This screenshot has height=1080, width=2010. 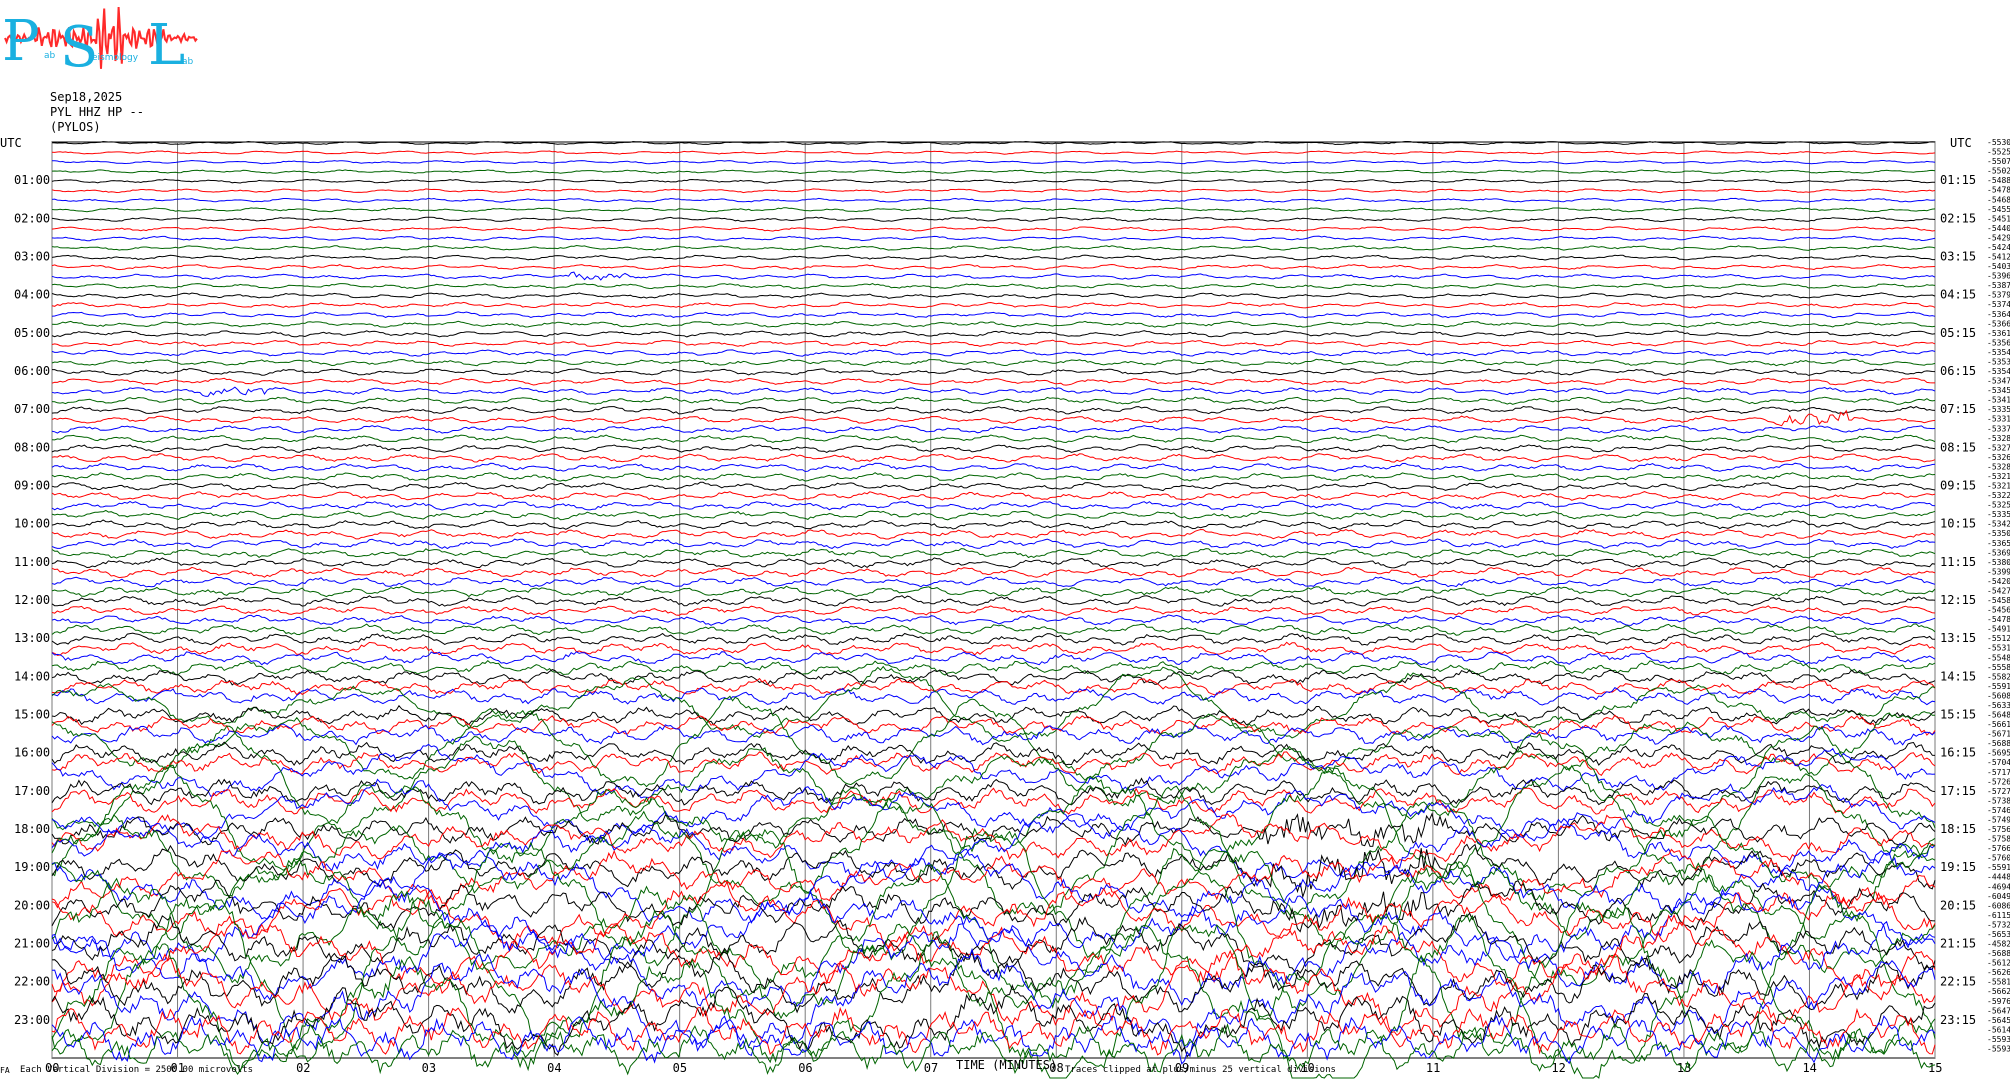 What do you see at coordinates (1958, 867) in the screenshot?
I see `hour-label-right: 19:15` at bounding box center [1958, 867].